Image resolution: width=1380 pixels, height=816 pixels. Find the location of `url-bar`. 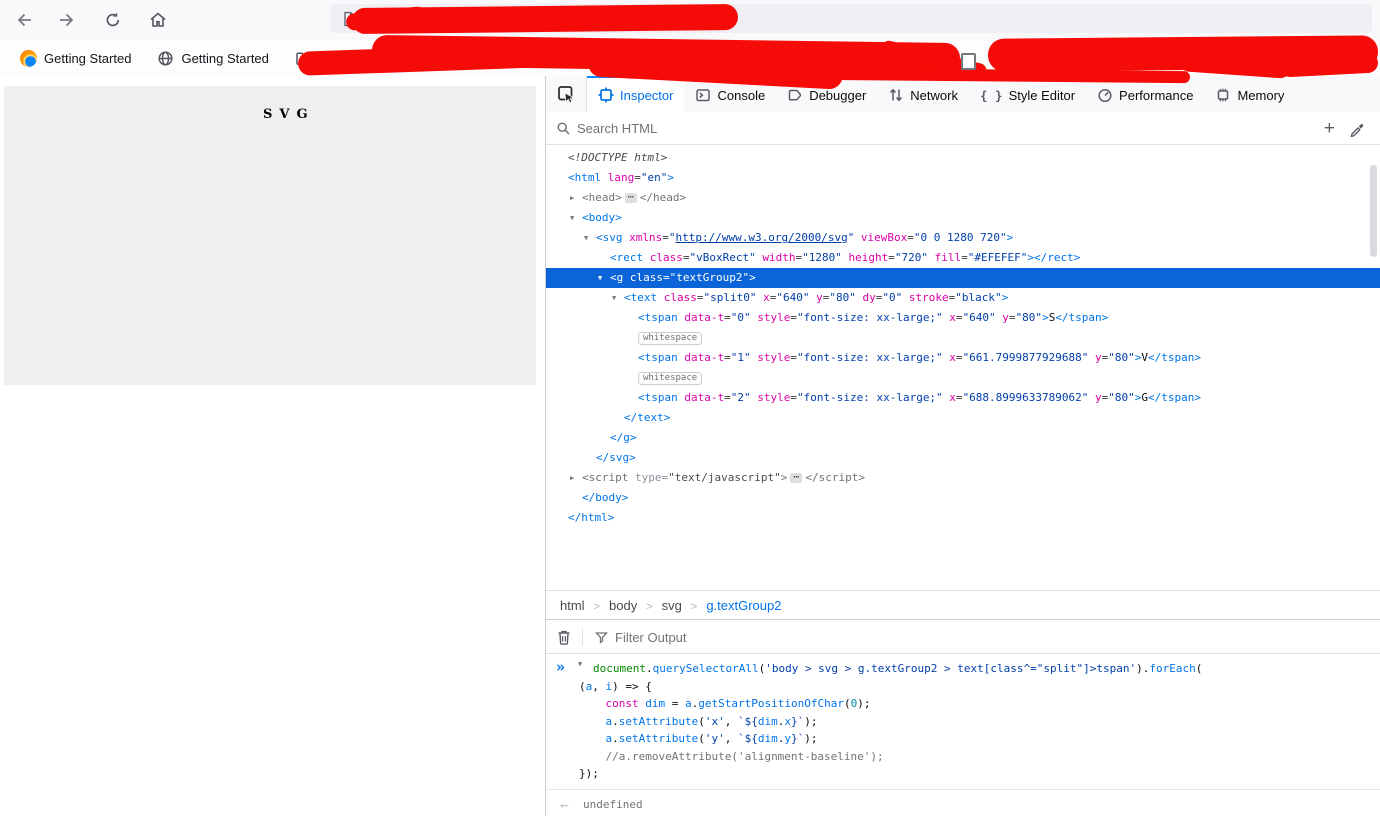

url-bar is located at coordinates (851, 18).